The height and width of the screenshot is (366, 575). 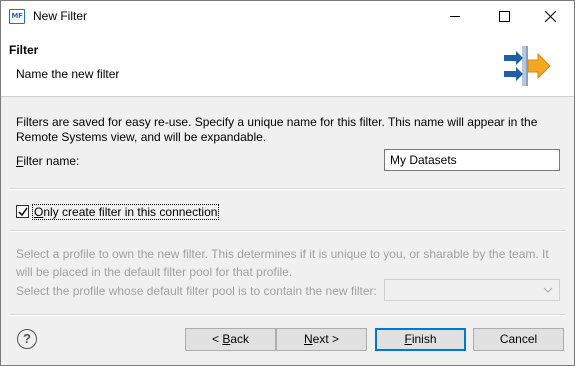 I want to click on checkmark-icon, so click(x=23, y=212).